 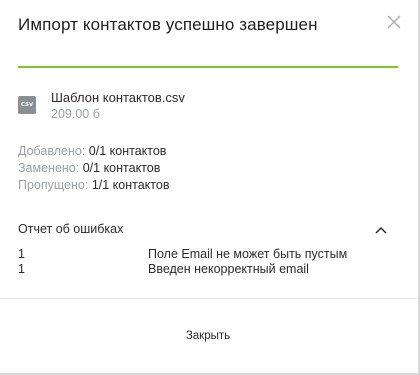 I want to click on stat-label: Пропущено:, so click(x=53, y=185).